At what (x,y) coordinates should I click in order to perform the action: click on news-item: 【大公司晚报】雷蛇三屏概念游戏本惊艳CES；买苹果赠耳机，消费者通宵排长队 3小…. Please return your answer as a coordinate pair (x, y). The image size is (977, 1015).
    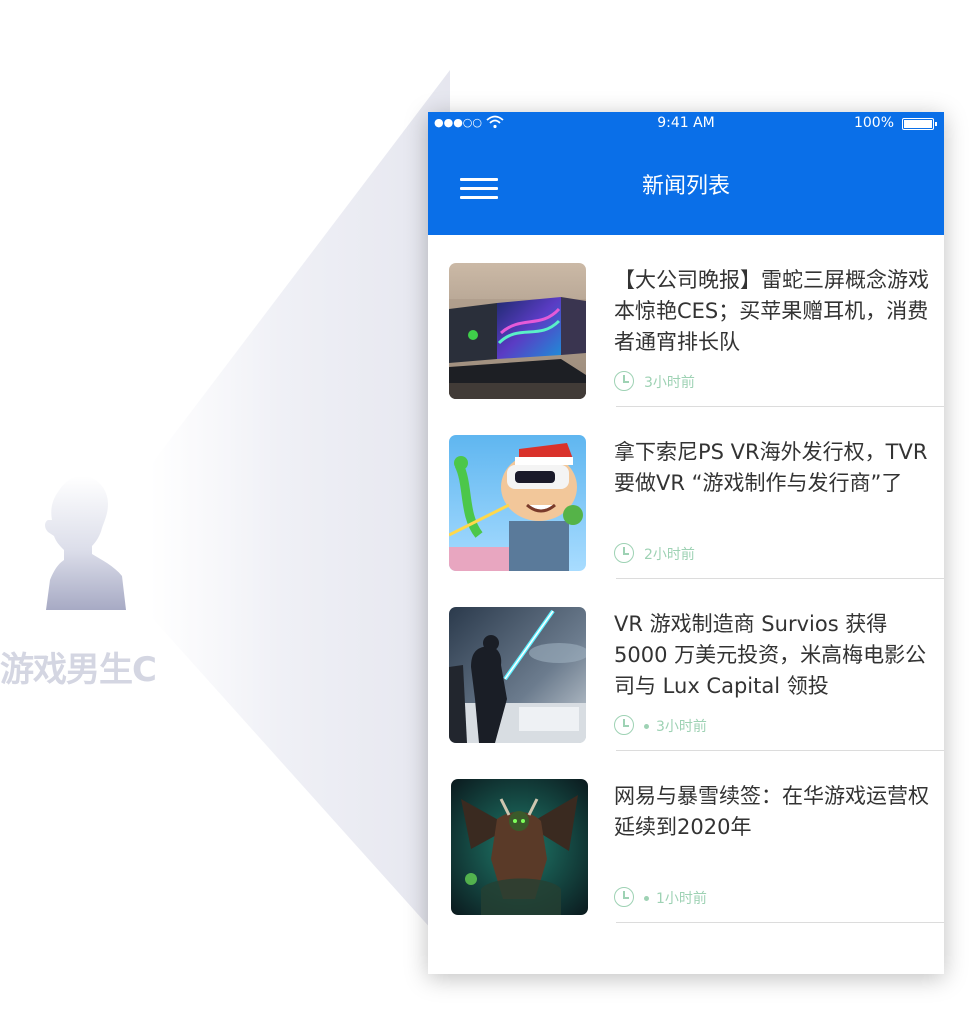
    Looking at the image, I should click on (686, 321).